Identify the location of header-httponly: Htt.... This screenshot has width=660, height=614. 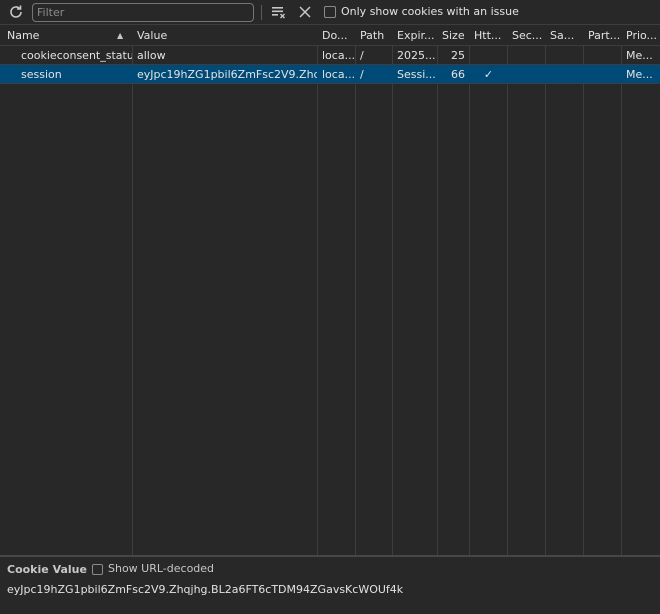
(488, 35).